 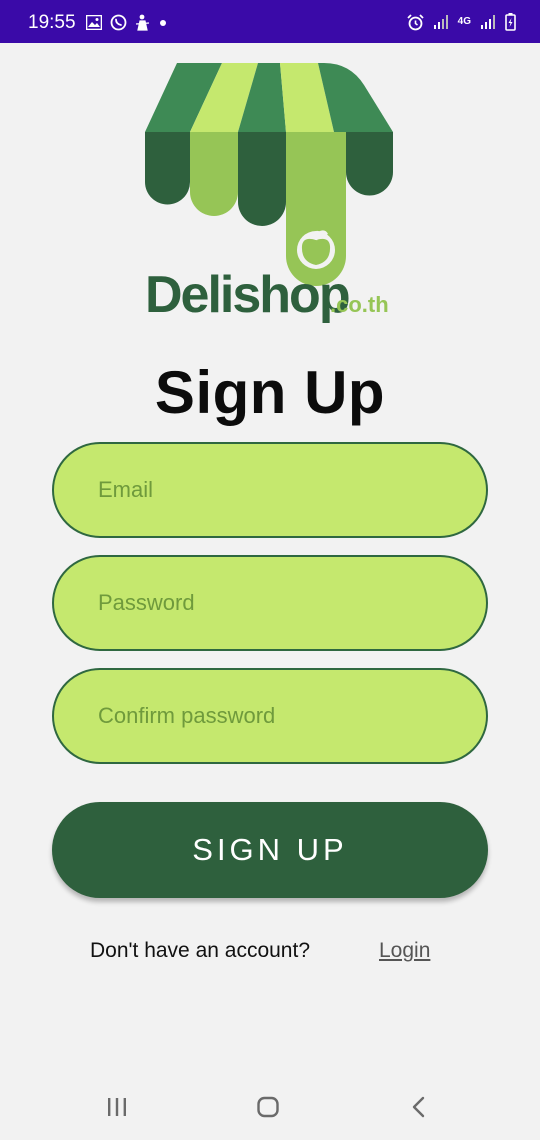 I want to click on whatsapp-icon, so click(x=118, y=22).